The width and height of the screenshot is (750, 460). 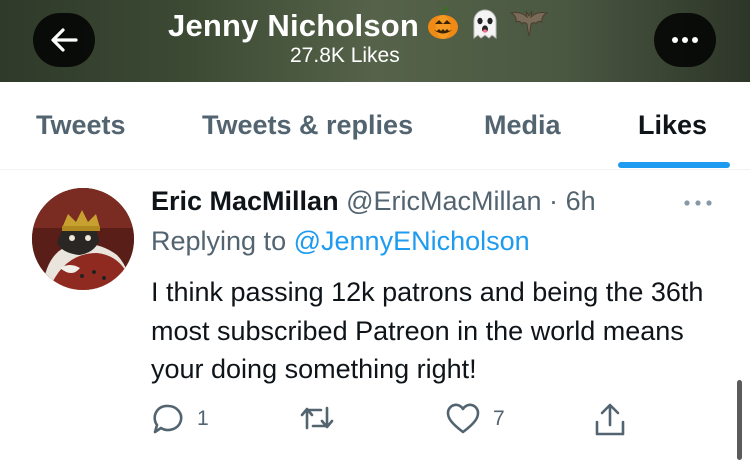 What do you see at coordinates (443, 26) in the screenshot?
I see `pumpkin-icon` at bounding box center [443, 26].